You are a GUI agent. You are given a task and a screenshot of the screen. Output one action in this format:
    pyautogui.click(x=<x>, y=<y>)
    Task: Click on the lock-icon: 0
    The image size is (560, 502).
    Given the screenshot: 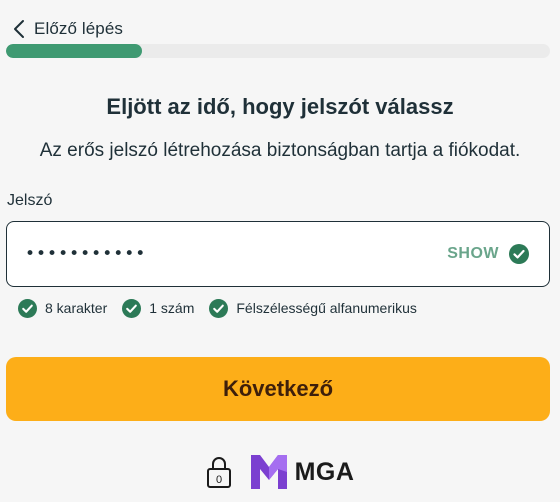 What is the action you would take?
    pyautogui.click(x=219, y=472)
    